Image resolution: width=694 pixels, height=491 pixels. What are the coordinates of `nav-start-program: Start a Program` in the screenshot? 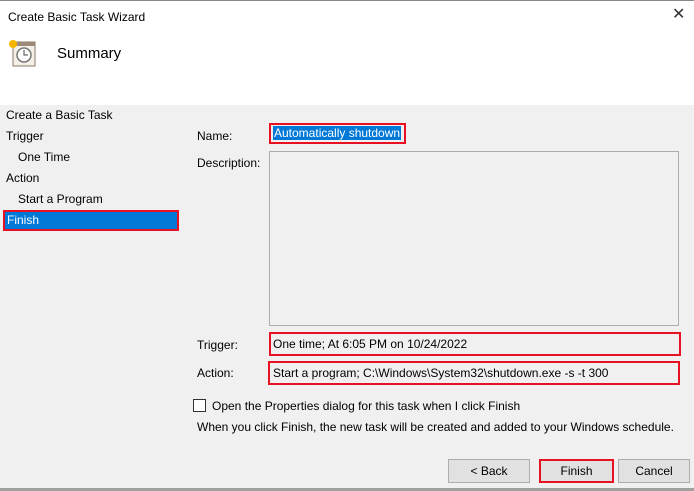 It's located at (60, 199).